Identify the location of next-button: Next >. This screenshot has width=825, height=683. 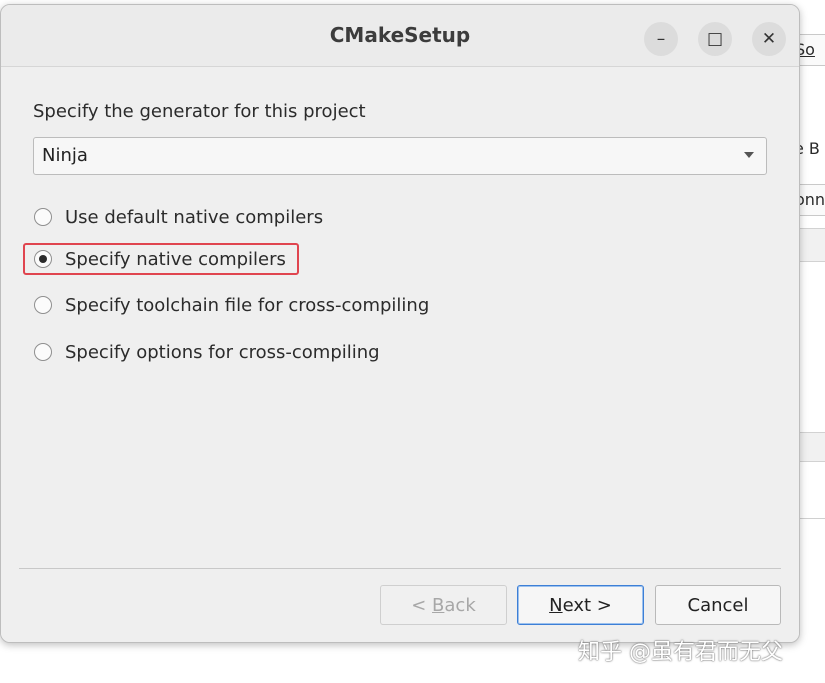
(580, 605).